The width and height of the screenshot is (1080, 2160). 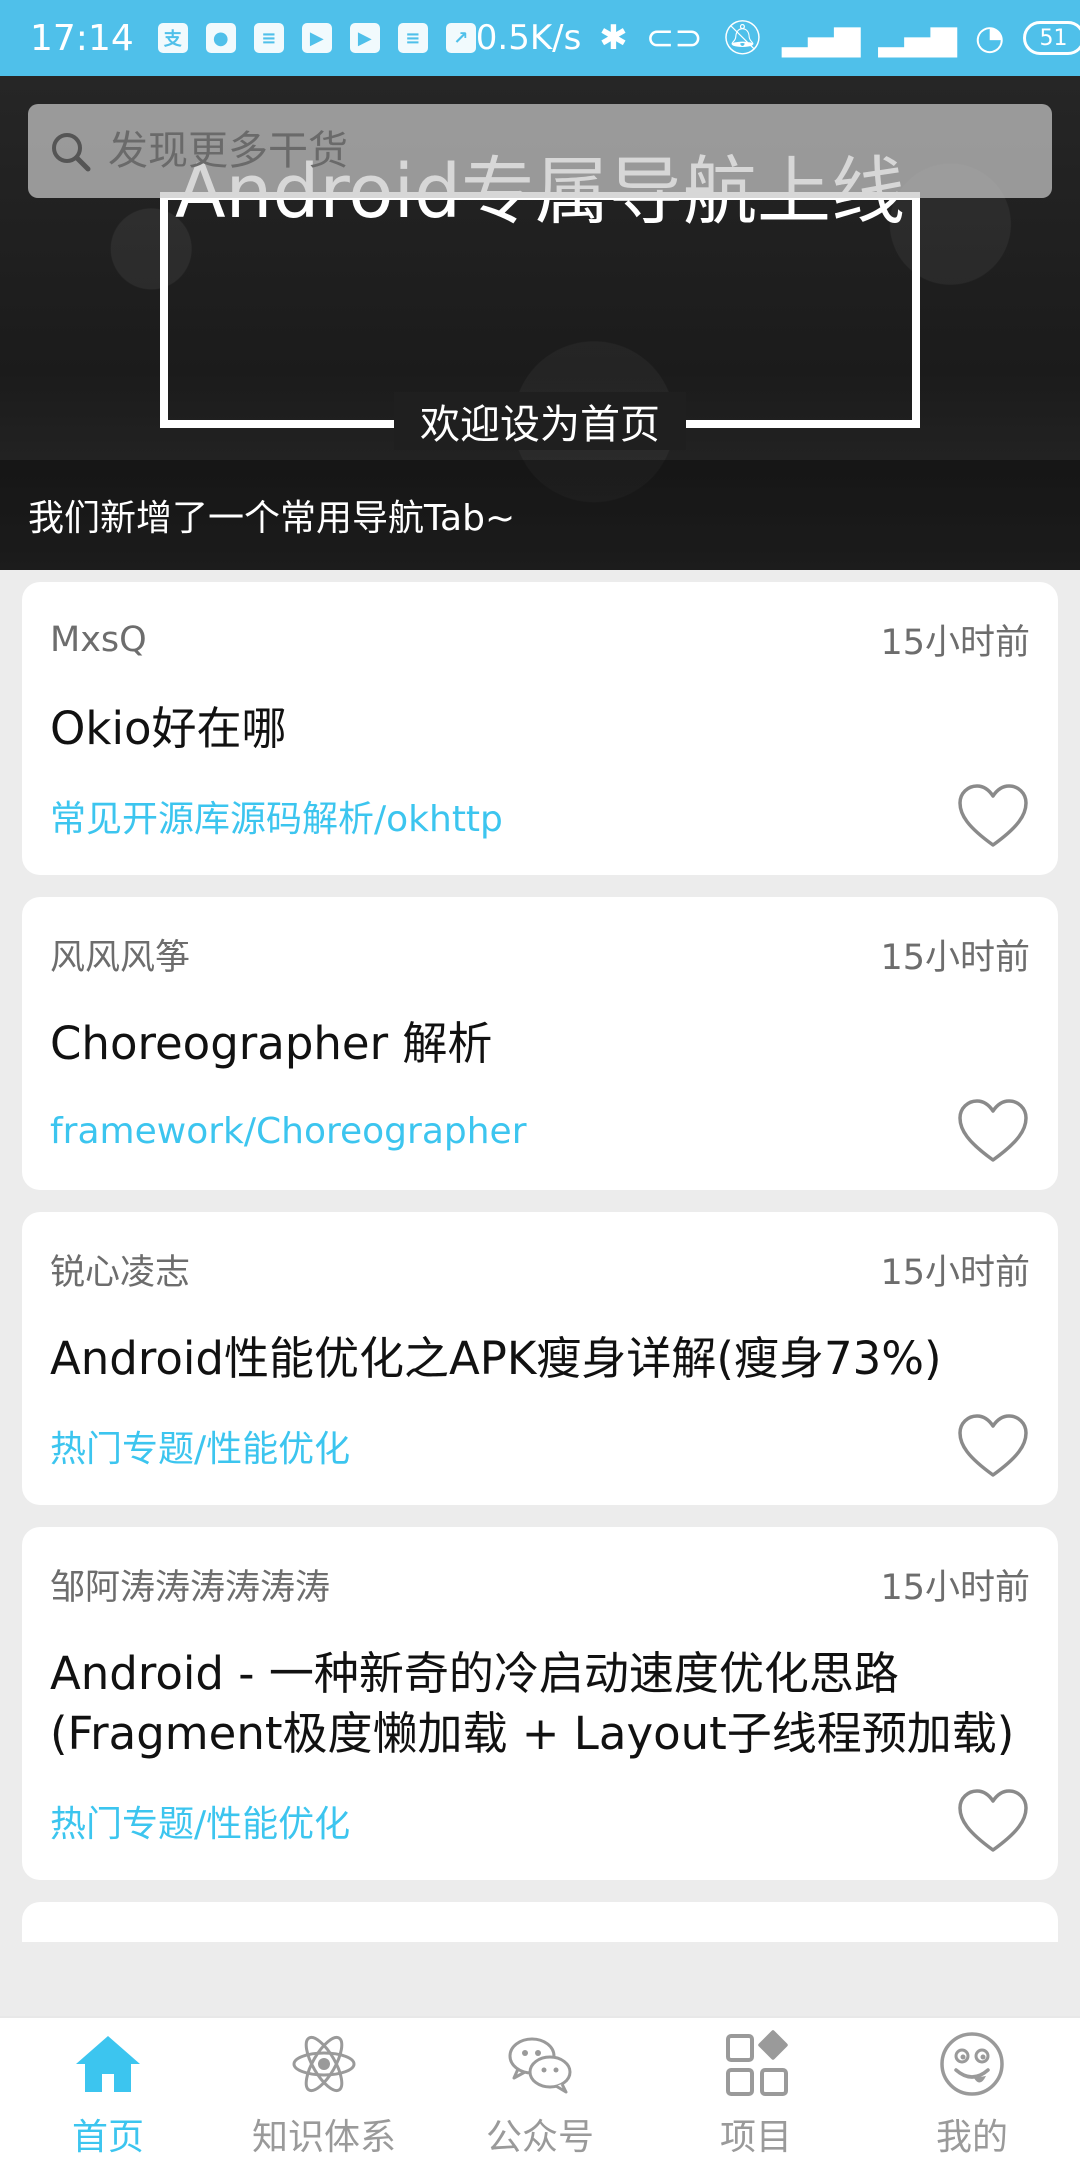 I want to click on article-footer: framework/Choreographer, so click(x=540, y=1131).